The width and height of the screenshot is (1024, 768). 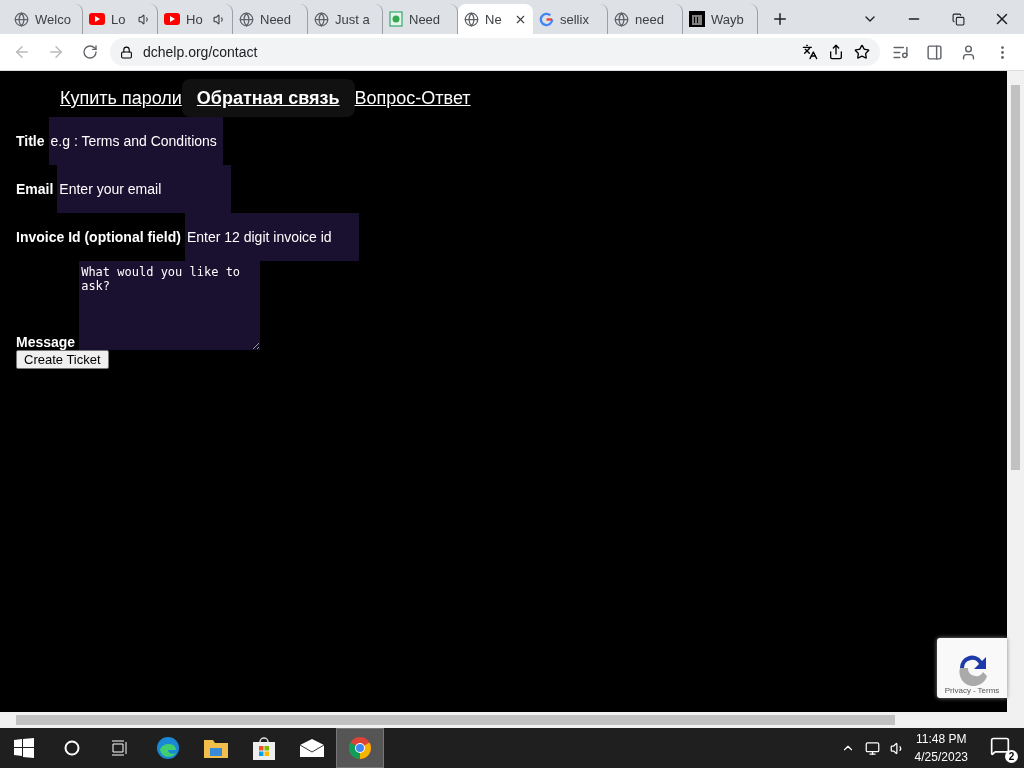 What do you see at coordinates (271, 237) in the screenshot?
I see `input-field: Enter 12 digit invoice id` at bounding box center [271, 237].